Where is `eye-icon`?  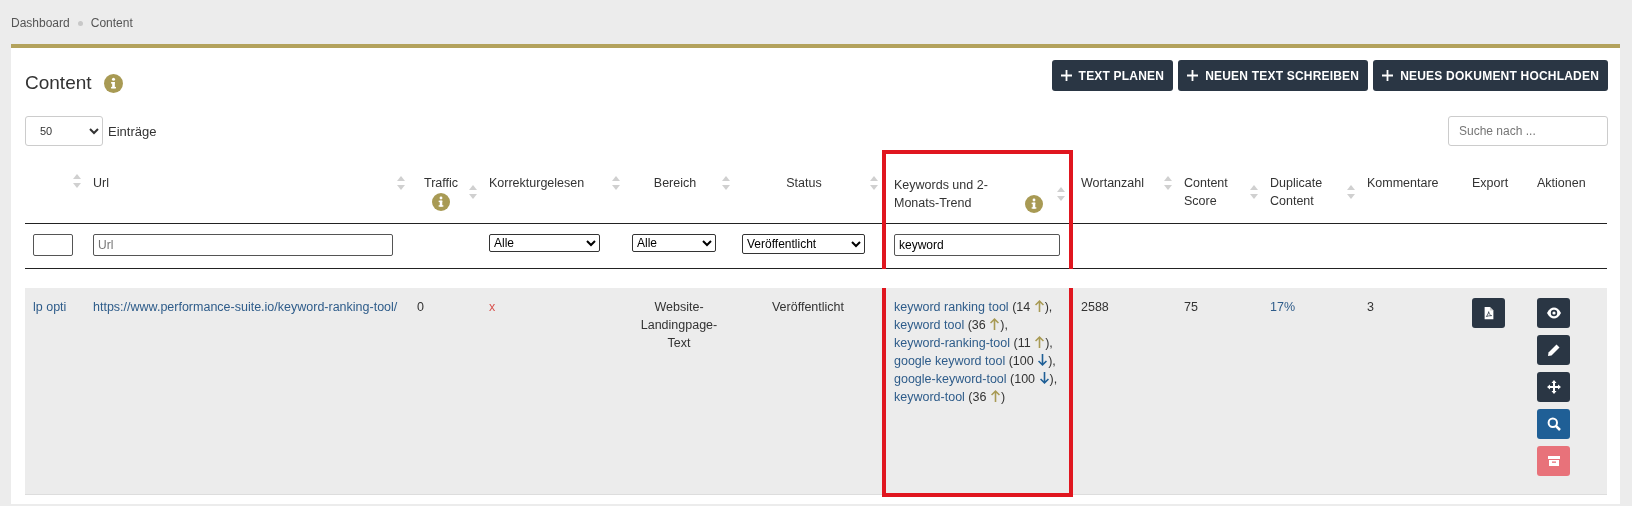
eye-icon is located at coordinates (1553, 313).